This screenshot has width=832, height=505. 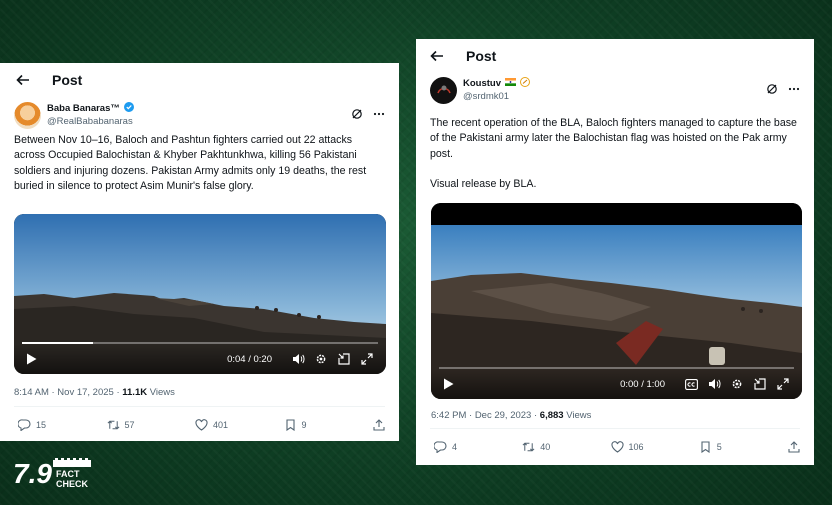 I want to click on reply-count: 4, so click(x=455, y=446).